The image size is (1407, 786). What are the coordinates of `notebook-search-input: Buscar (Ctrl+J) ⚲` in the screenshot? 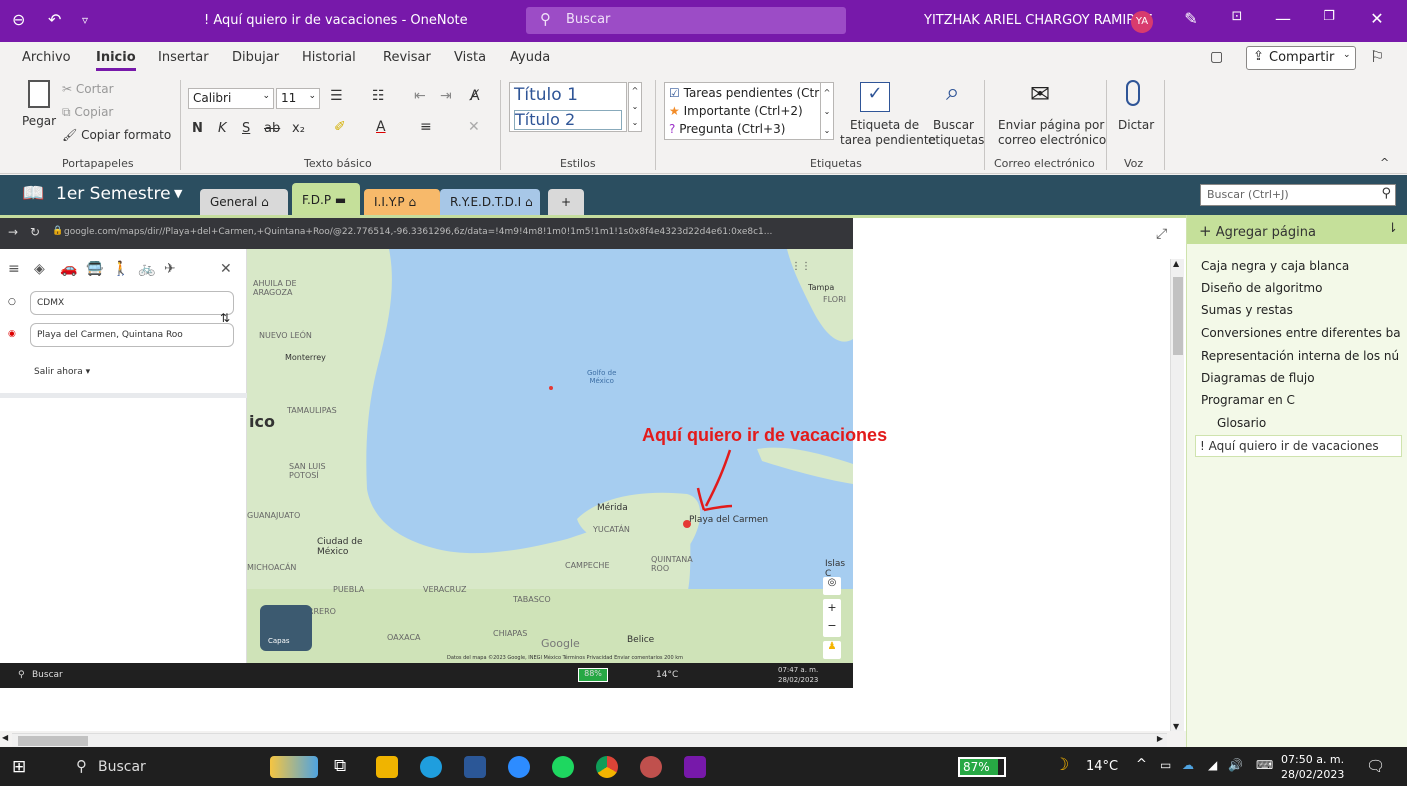 It's located at (1298, 195).